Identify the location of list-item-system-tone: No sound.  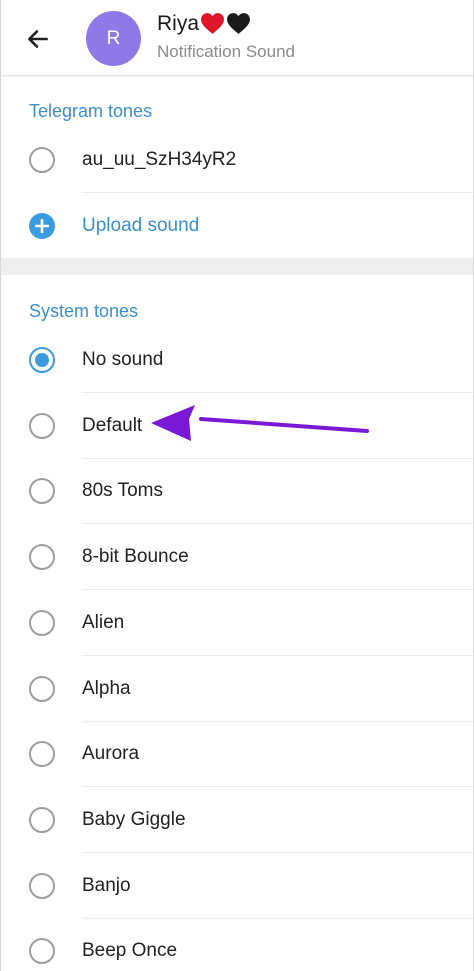
(237, 360).